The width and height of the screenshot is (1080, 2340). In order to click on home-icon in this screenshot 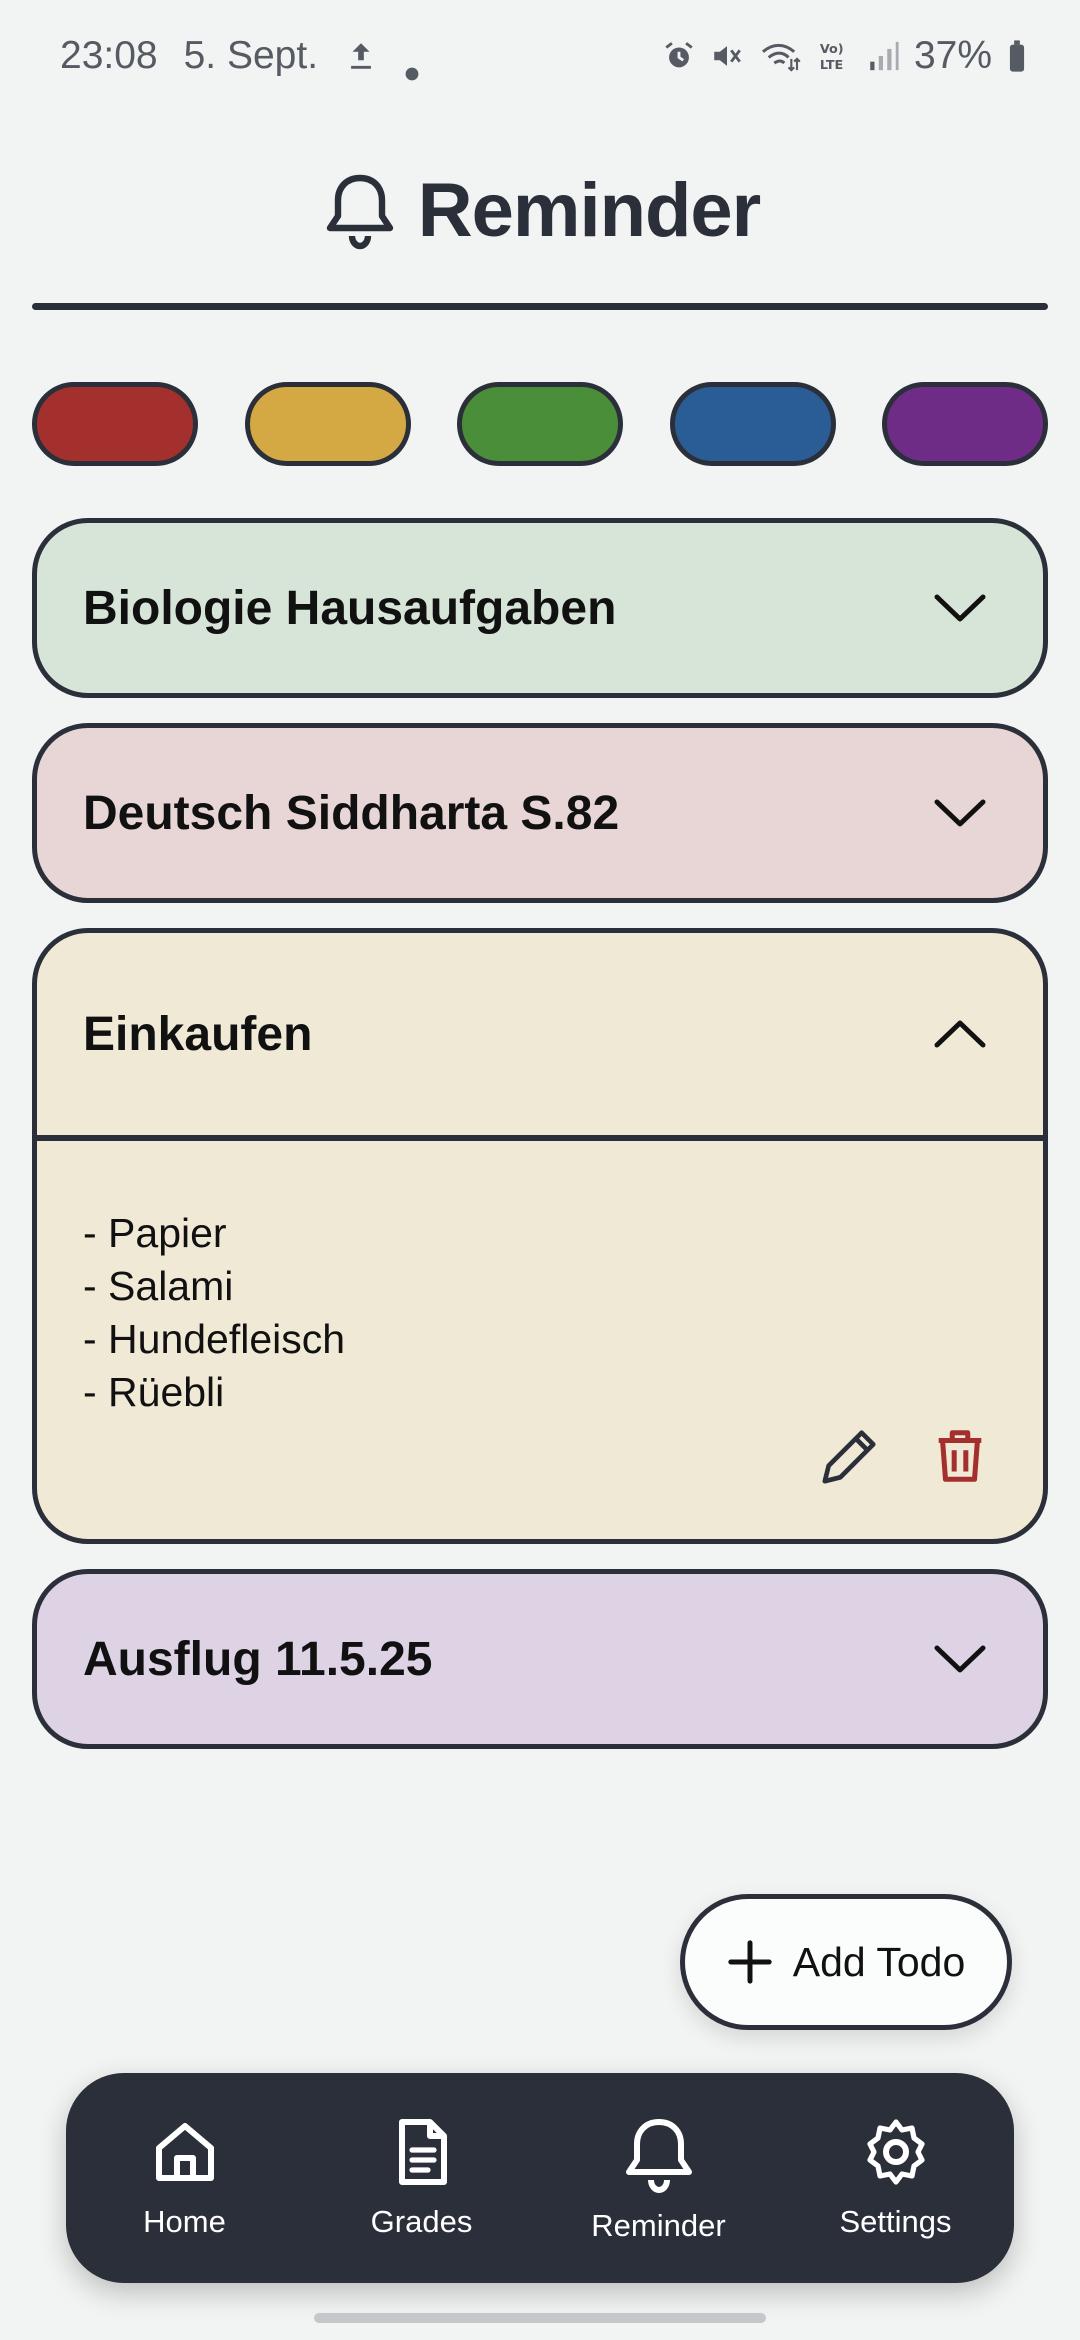, I will do `click(185, 2152)`.